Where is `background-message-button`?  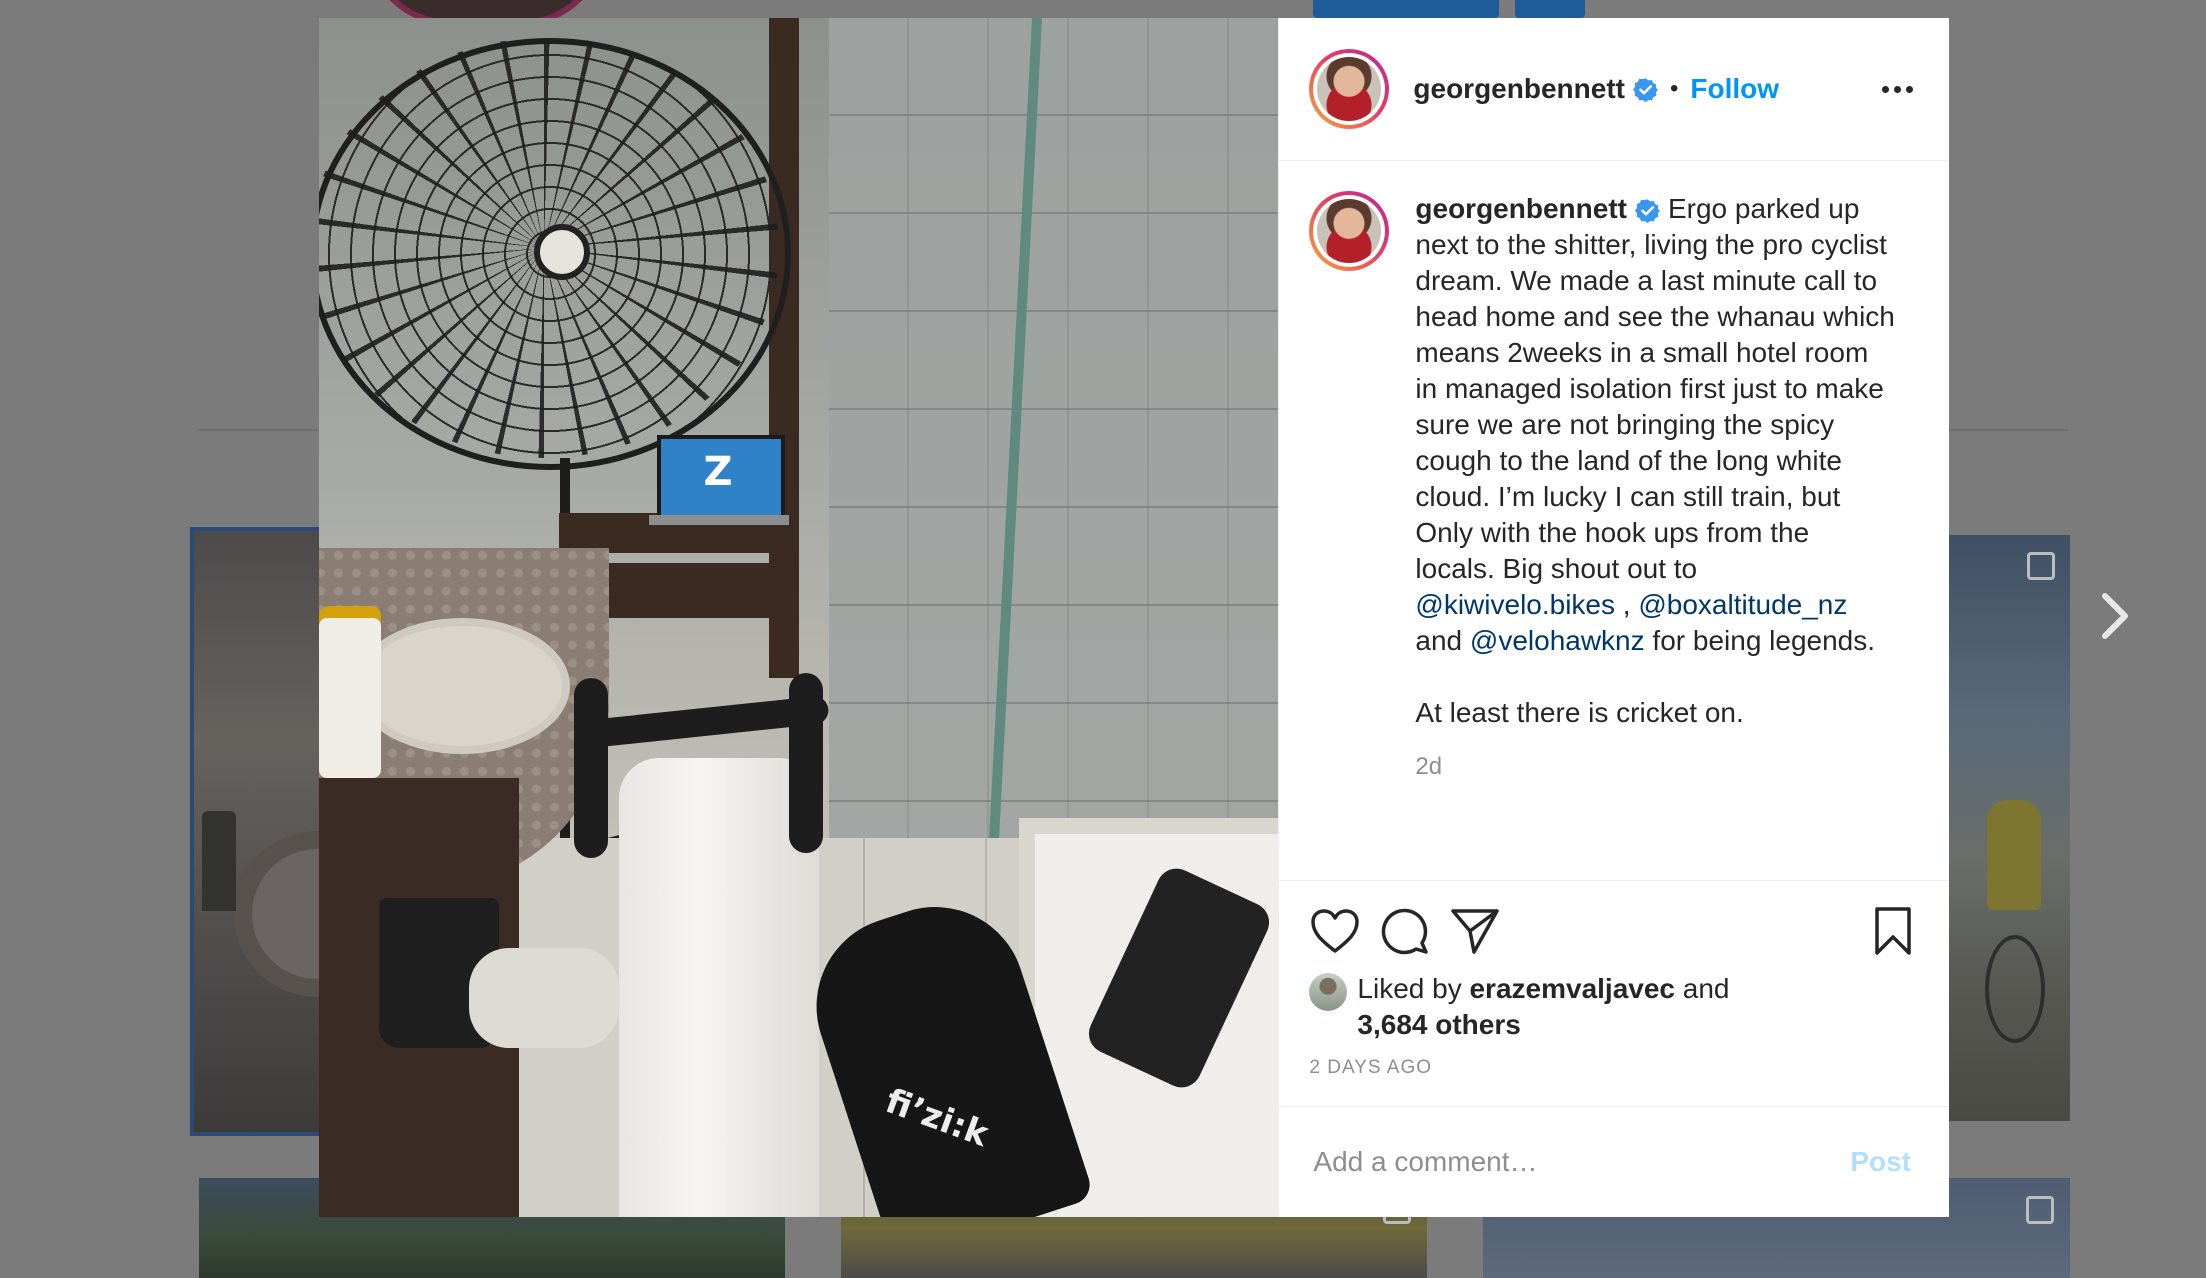 background-message-button is located at coordinates (1406, 9).